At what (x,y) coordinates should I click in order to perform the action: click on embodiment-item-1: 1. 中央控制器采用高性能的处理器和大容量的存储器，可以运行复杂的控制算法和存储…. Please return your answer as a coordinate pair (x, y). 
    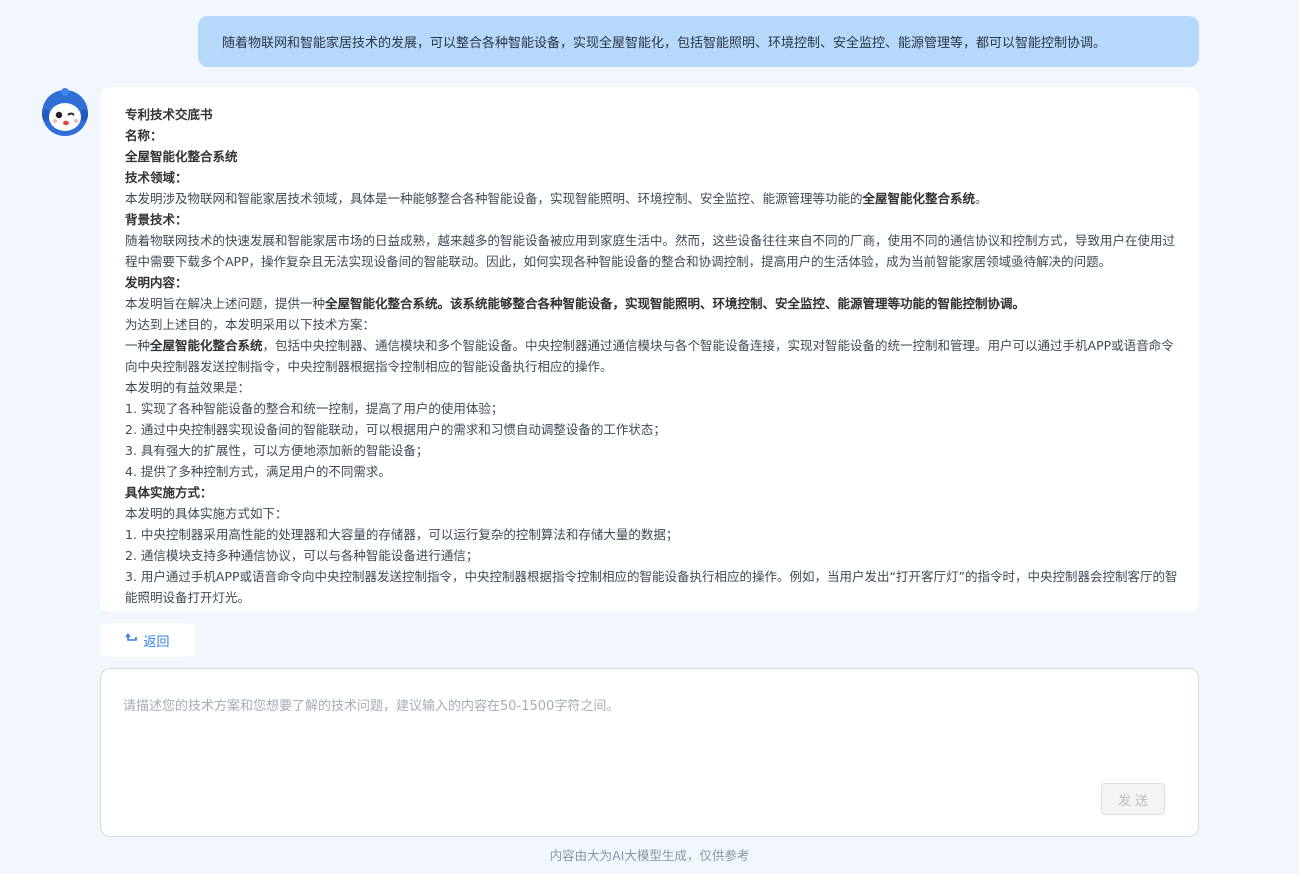
    Looking at the image, I should click on (402, 534).